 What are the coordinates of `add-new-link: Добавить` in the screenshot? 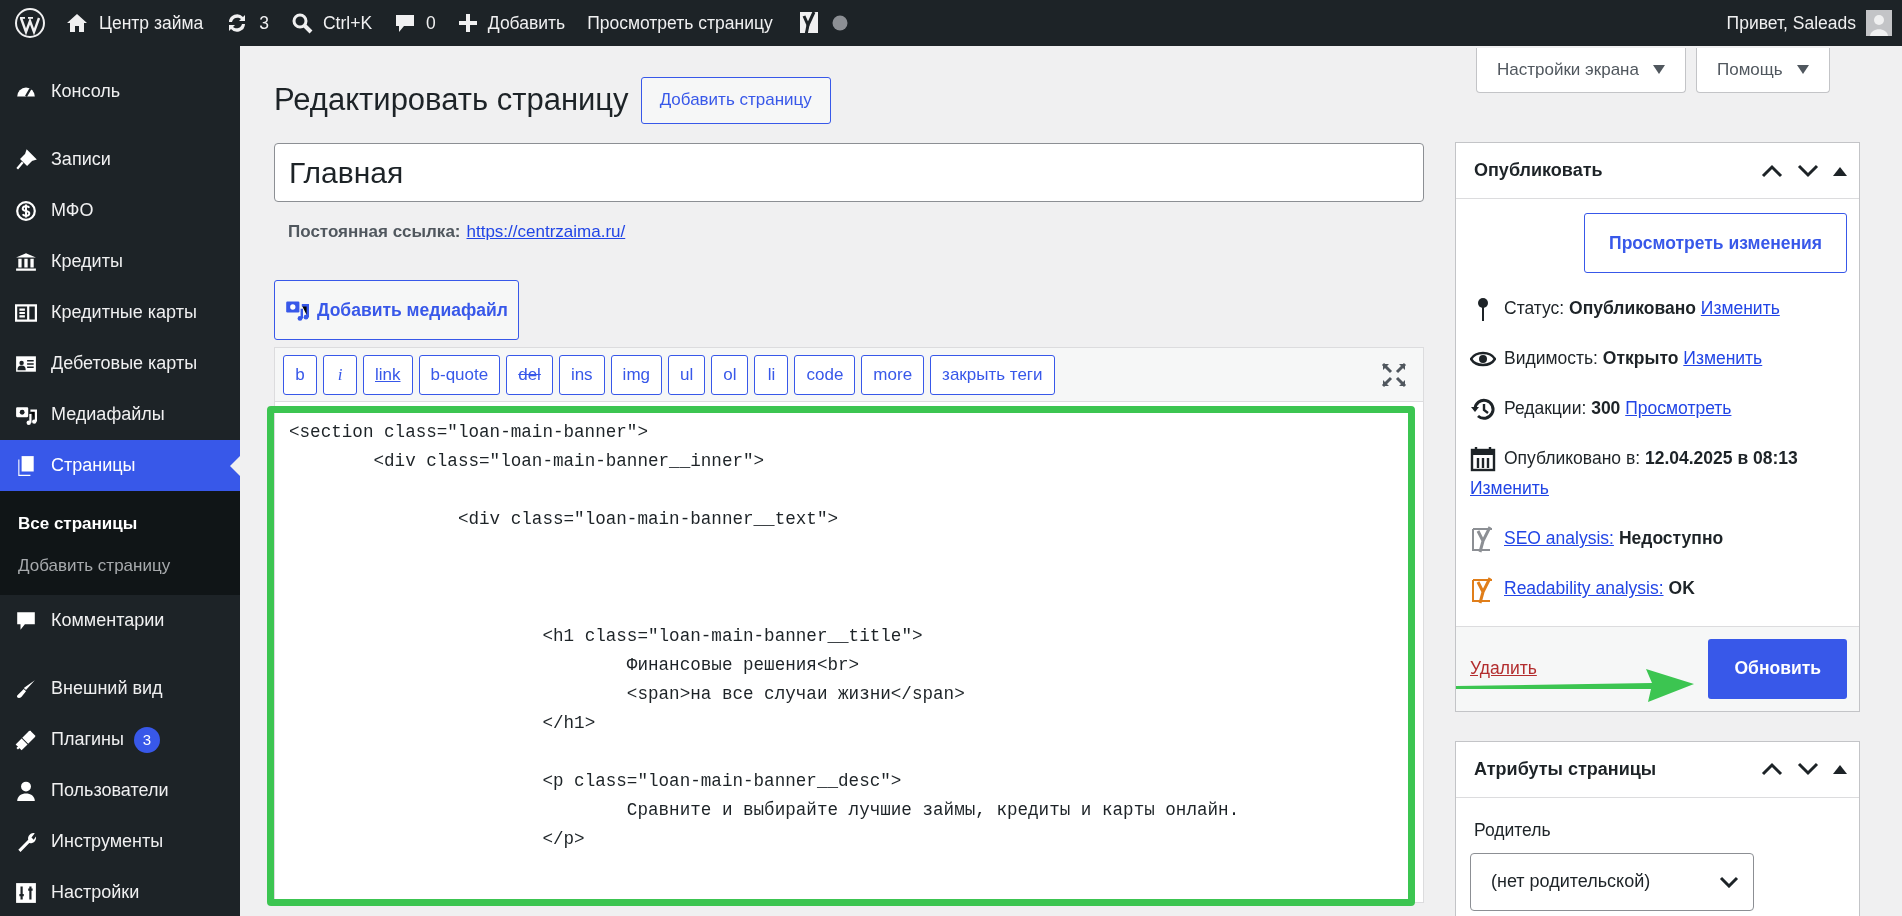 It's located at (511, 23).